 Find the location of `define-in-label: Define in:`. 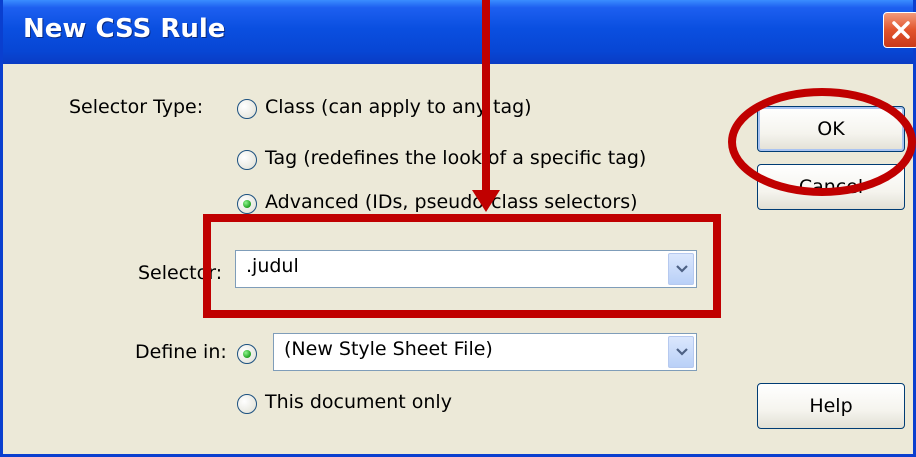

define-in-label: Define in: is located at coordinates (181, 352).